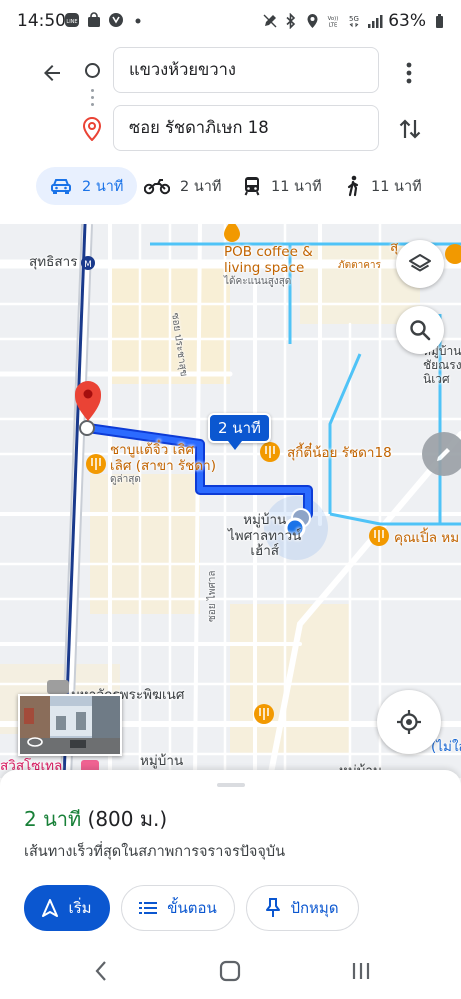 The image size is (461, 999). What do you see at coordinates (396, 186) in the screenshot?
I see `mode-walking-label: 11 นาที` at bounding box center [396, 186].